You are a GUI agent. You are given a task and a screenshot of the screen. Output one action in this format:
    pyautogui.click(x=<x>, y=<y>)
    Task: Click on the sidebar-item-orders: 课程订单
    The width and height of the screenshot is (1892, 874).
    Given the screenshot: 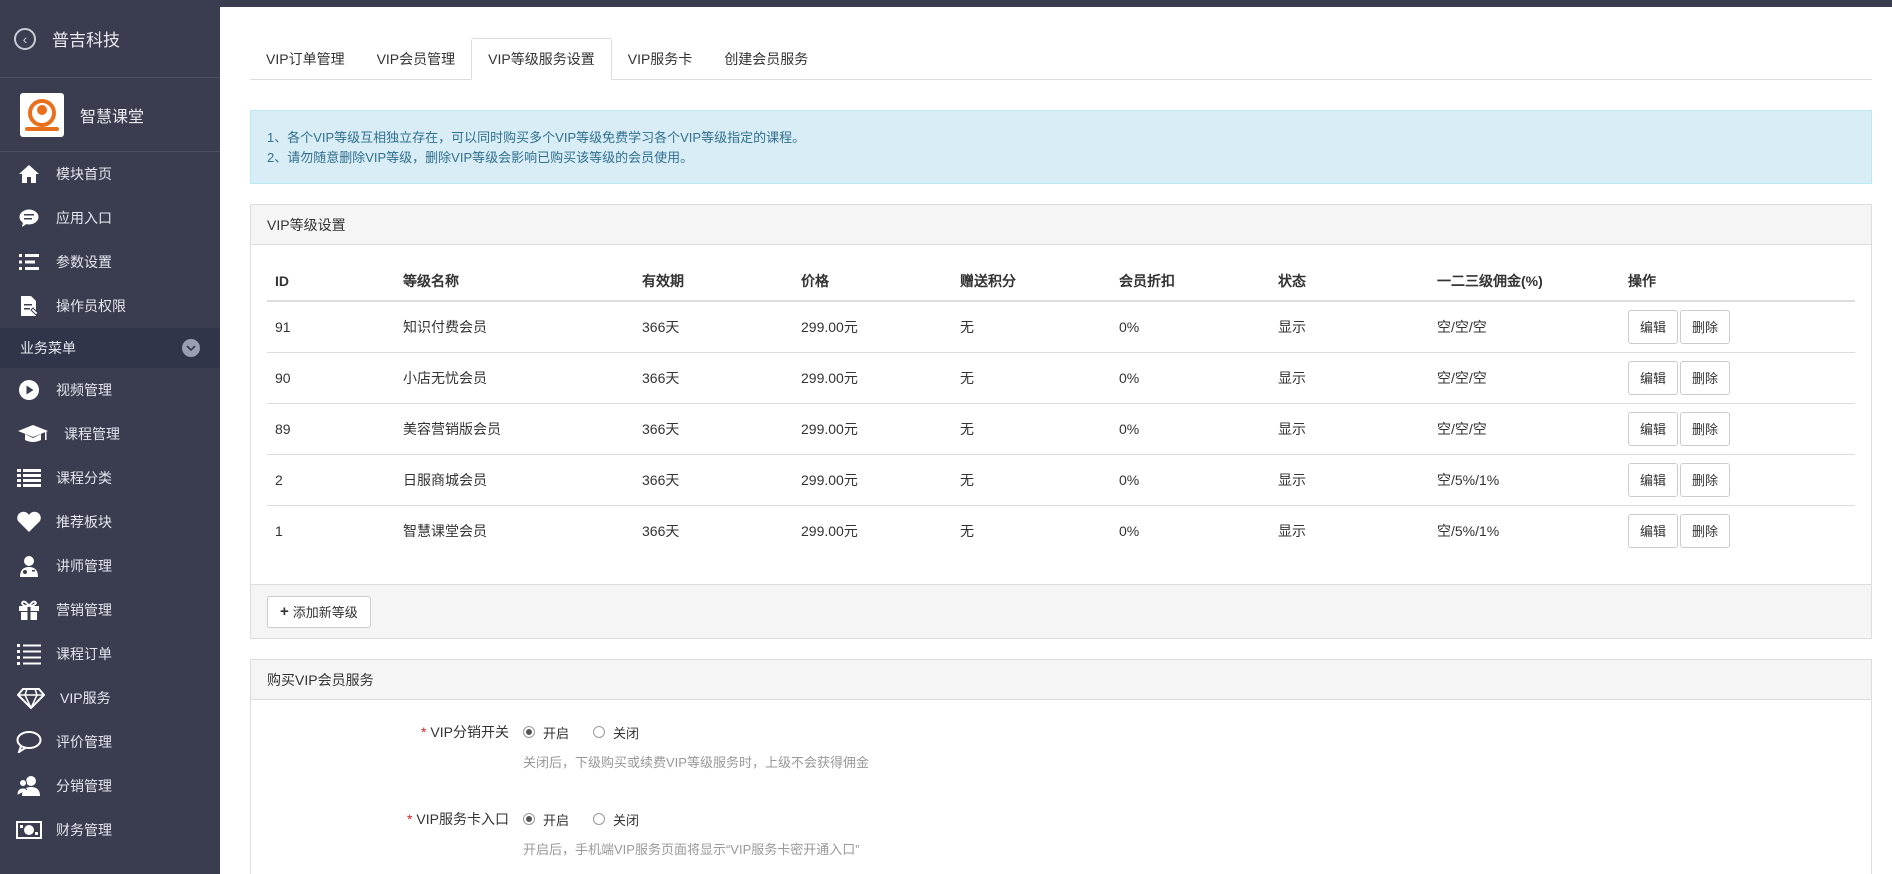 What is the action you would take?
    pyautogui.click(x=110, y=654)
    